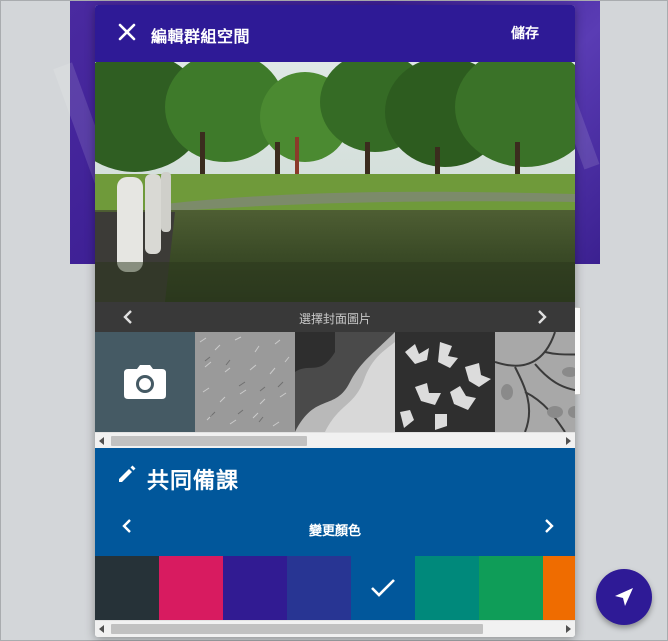 The width and height of the screenshot is (668, 641). I want to click on cover-selector-bar: 選擇封面圖片, so click(335, 317).